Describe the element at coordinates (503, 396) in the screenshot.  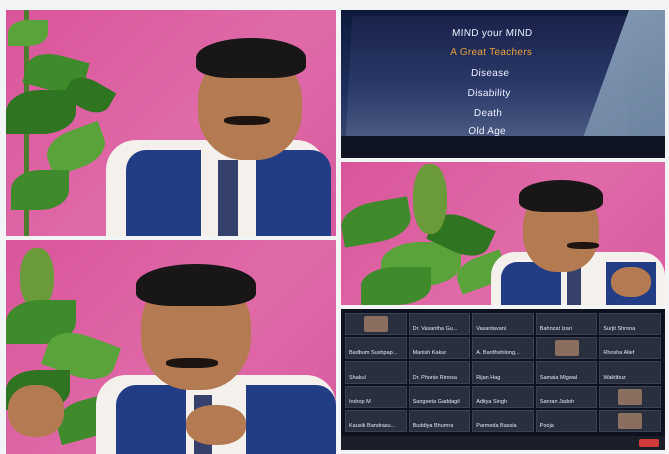
I see `participant-tile: Aditya Singh` at that location.